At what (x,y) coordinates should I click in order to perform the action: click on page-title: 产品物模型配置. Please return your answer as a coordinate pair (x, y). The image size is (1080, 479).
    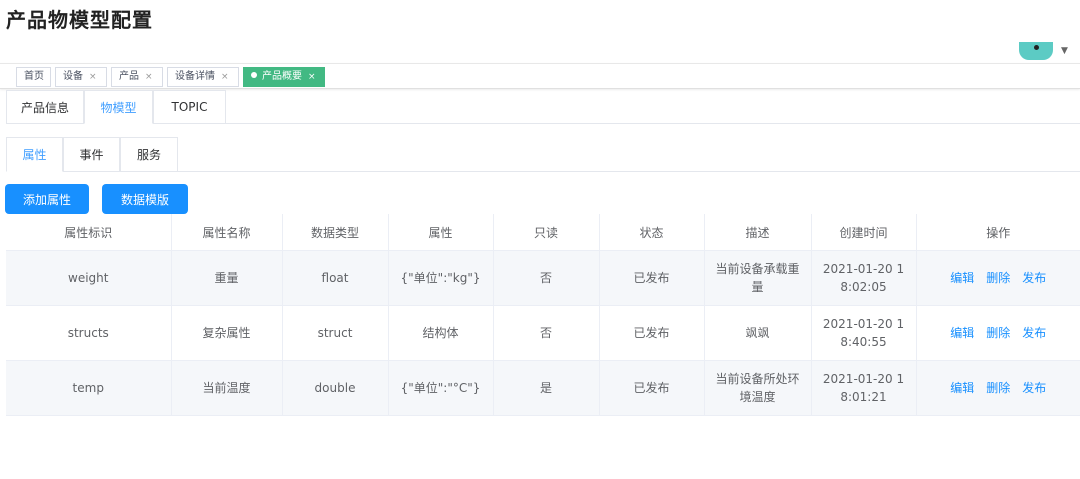
    Looking at the image, I should click on (79, 20).